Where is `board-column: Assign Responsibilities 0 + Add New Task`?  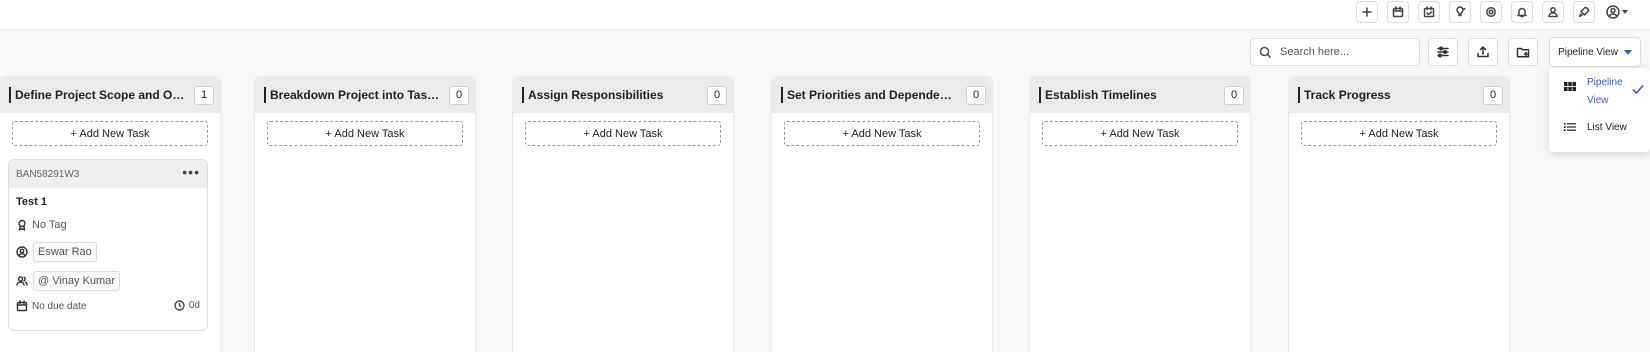 board-column: Assign Responsibilities 0 + Add New Task is located at coordinates (623, 214).